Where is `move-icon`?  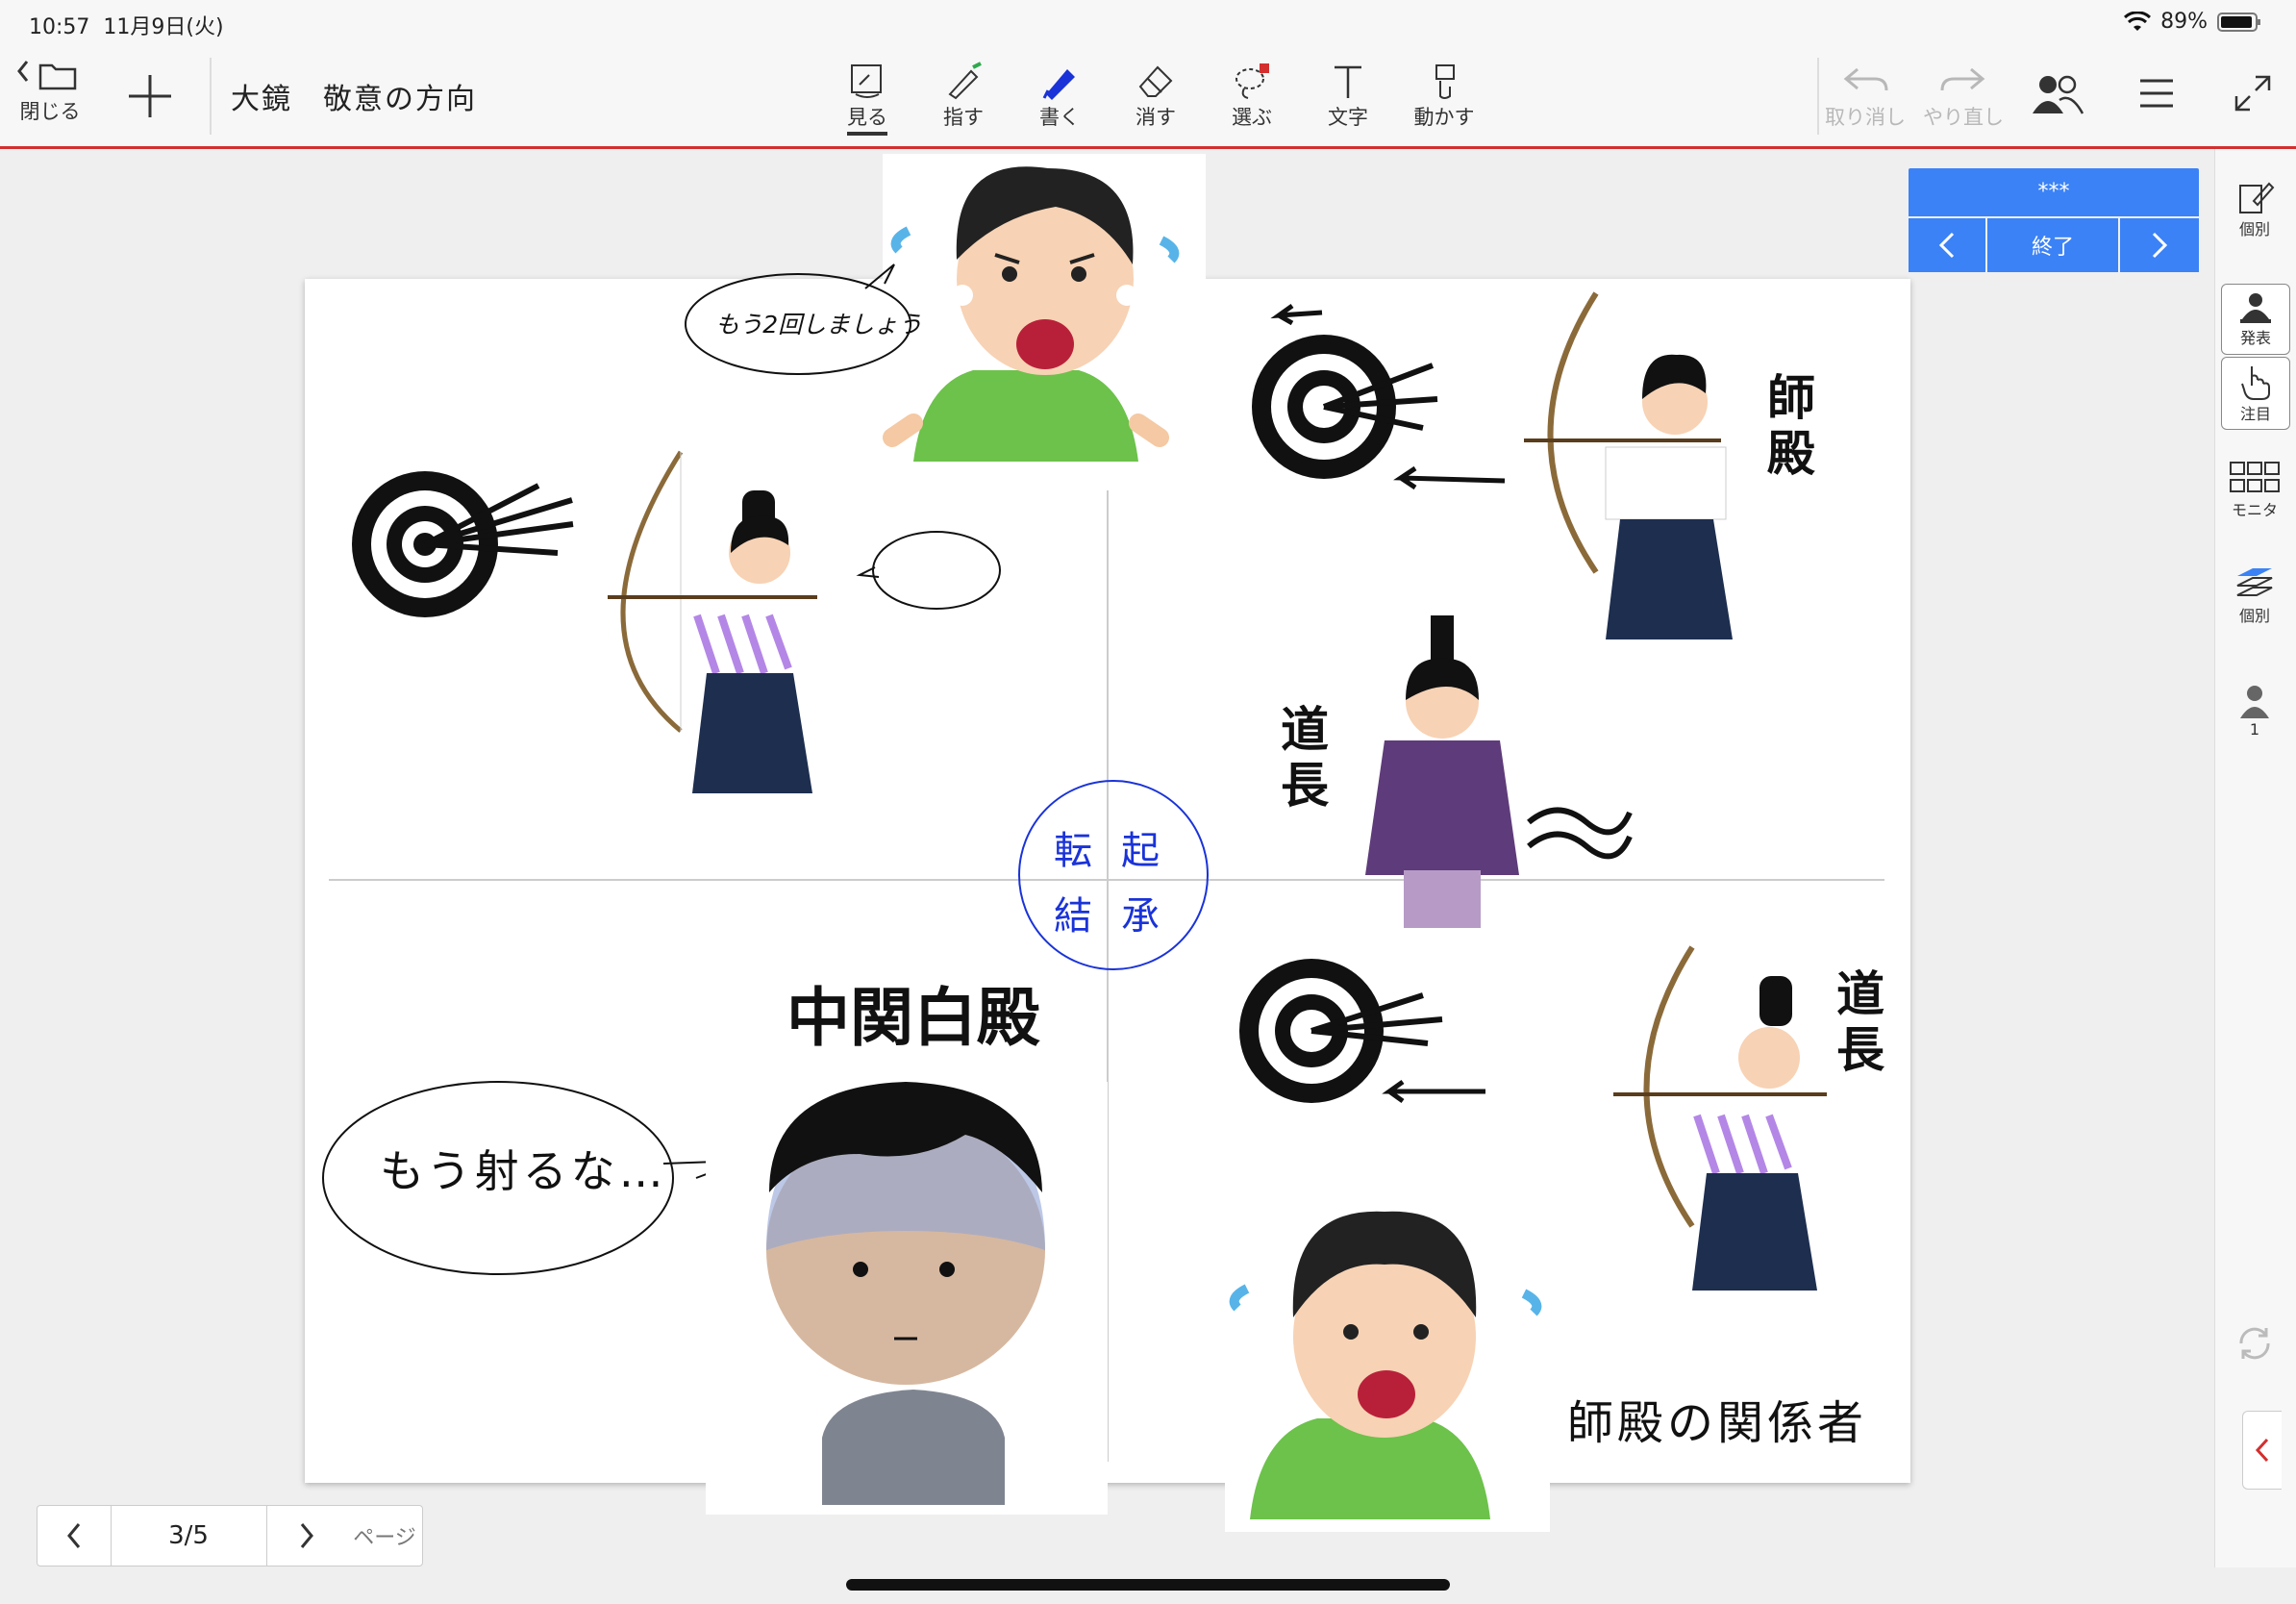 move-icon is located at coordinates (1445, 81).